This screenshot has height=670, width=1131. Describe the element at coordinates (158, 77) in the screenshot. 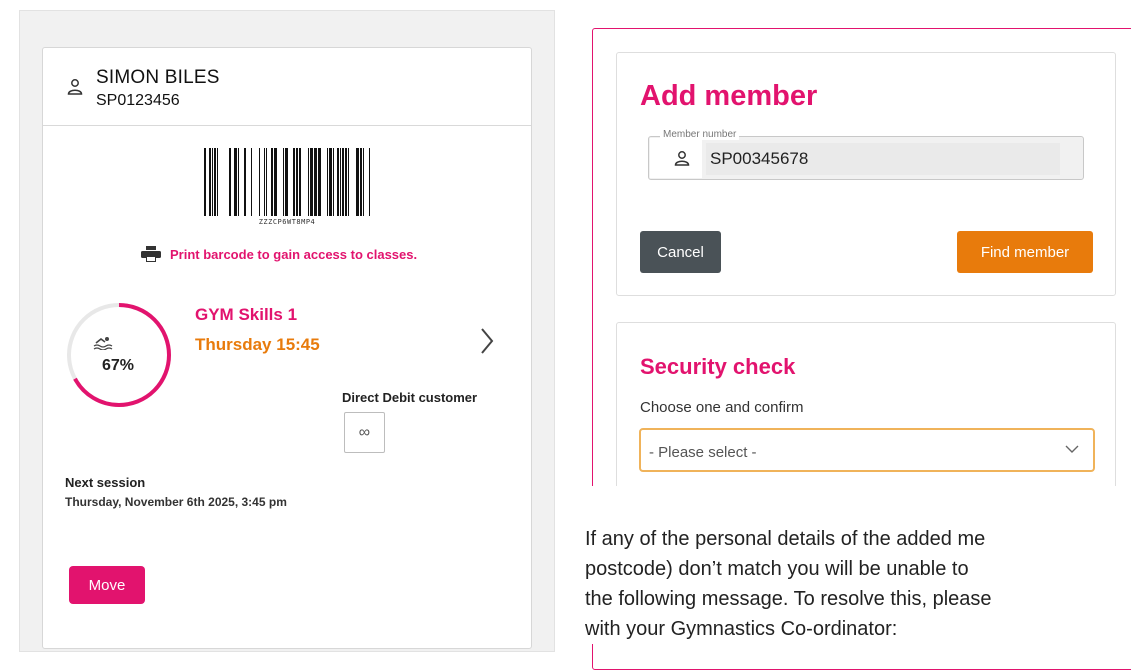

I see `member-name: SIMON BILES` at that location.